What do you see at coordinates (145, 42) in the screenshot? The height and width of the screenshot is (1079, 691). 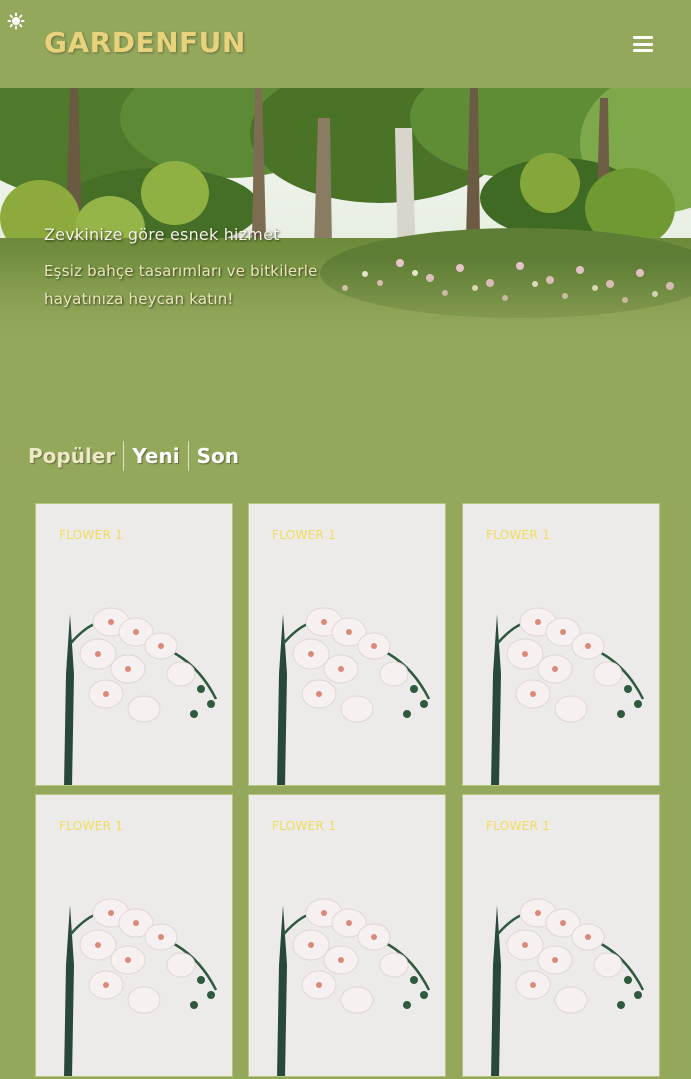 I see `site-logo: GARDENFUN` at bounding box center [145, 42].